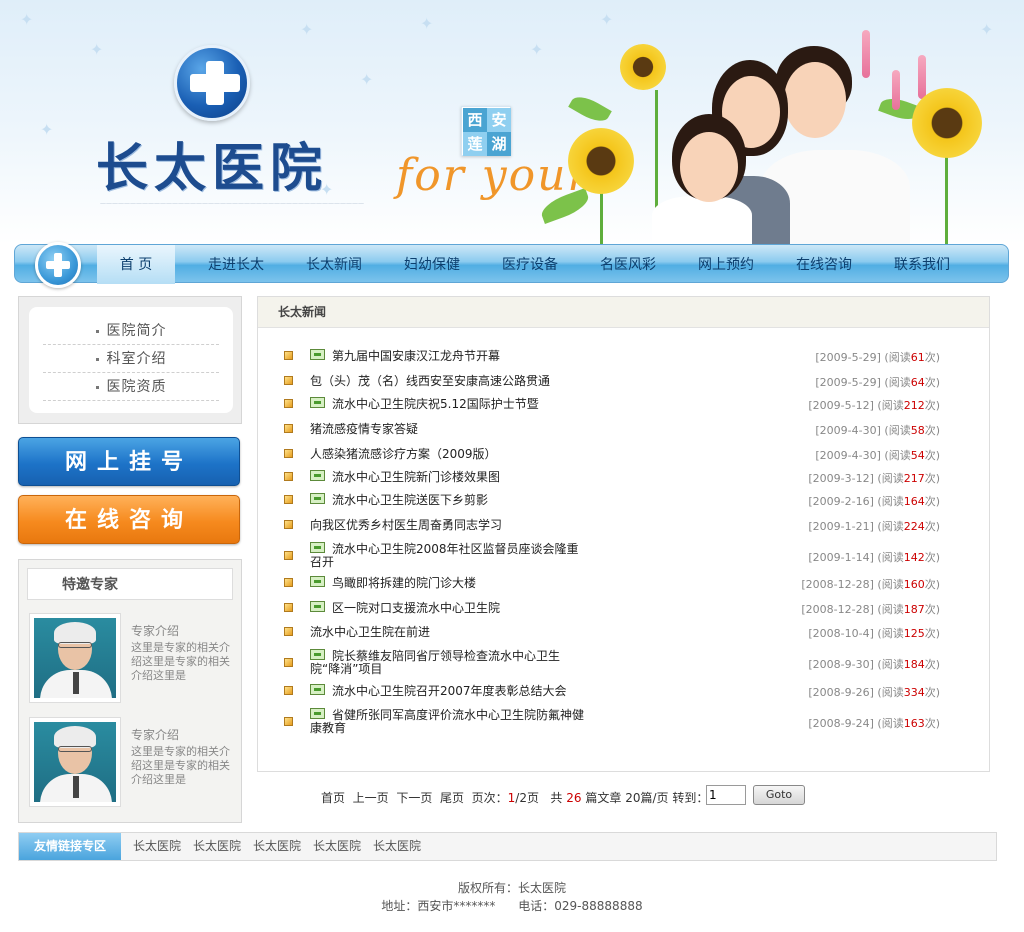 Image resolution: width=1024 pixels, height=932 pixels. I want to click on news-read-count: (阅读212次), so click(906, 405).